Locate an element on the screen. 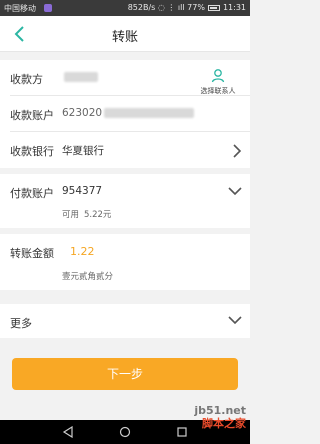 The image size is (320, 444). available-balance: 5.22元 is located at coordinates (98, 215).